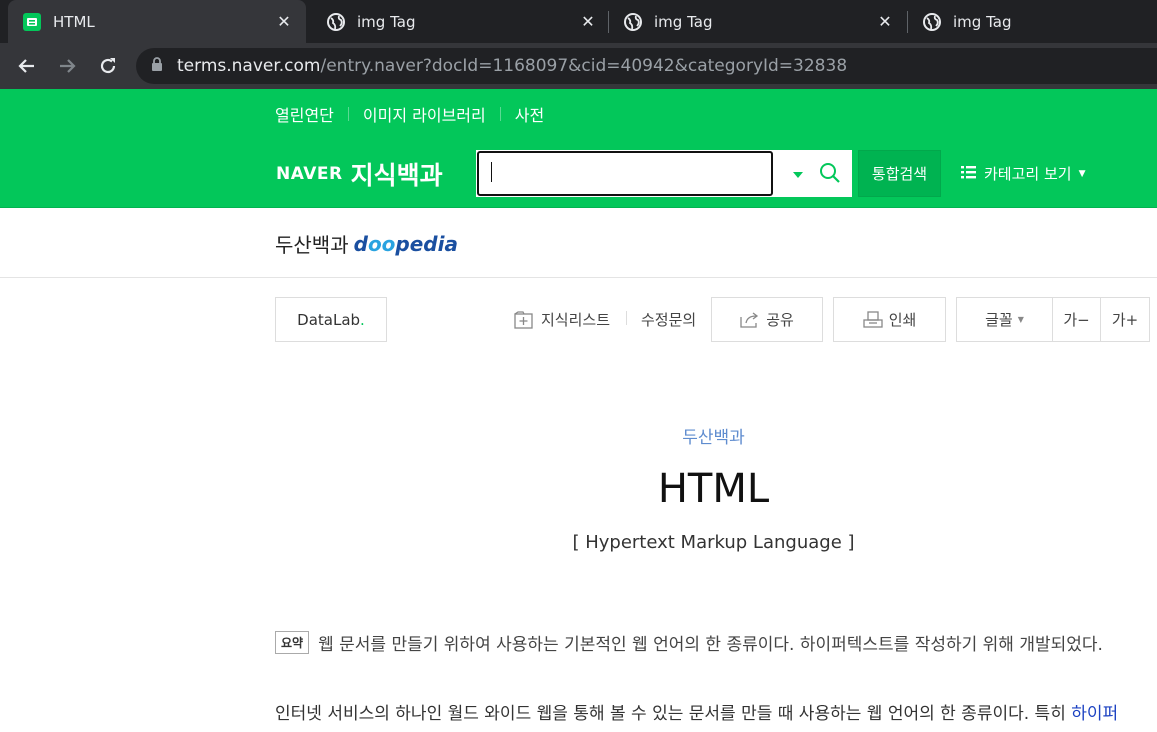  I want to click on font-bigger-button: 가+, so click(1125, 319).